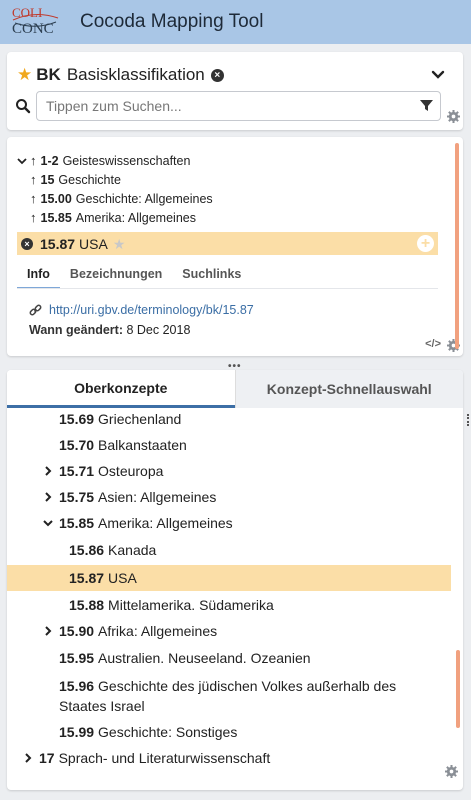  Describe the element at coordinates (89, 179) in the screenshot. I see `ancestor-label: Geschichte` at that location.